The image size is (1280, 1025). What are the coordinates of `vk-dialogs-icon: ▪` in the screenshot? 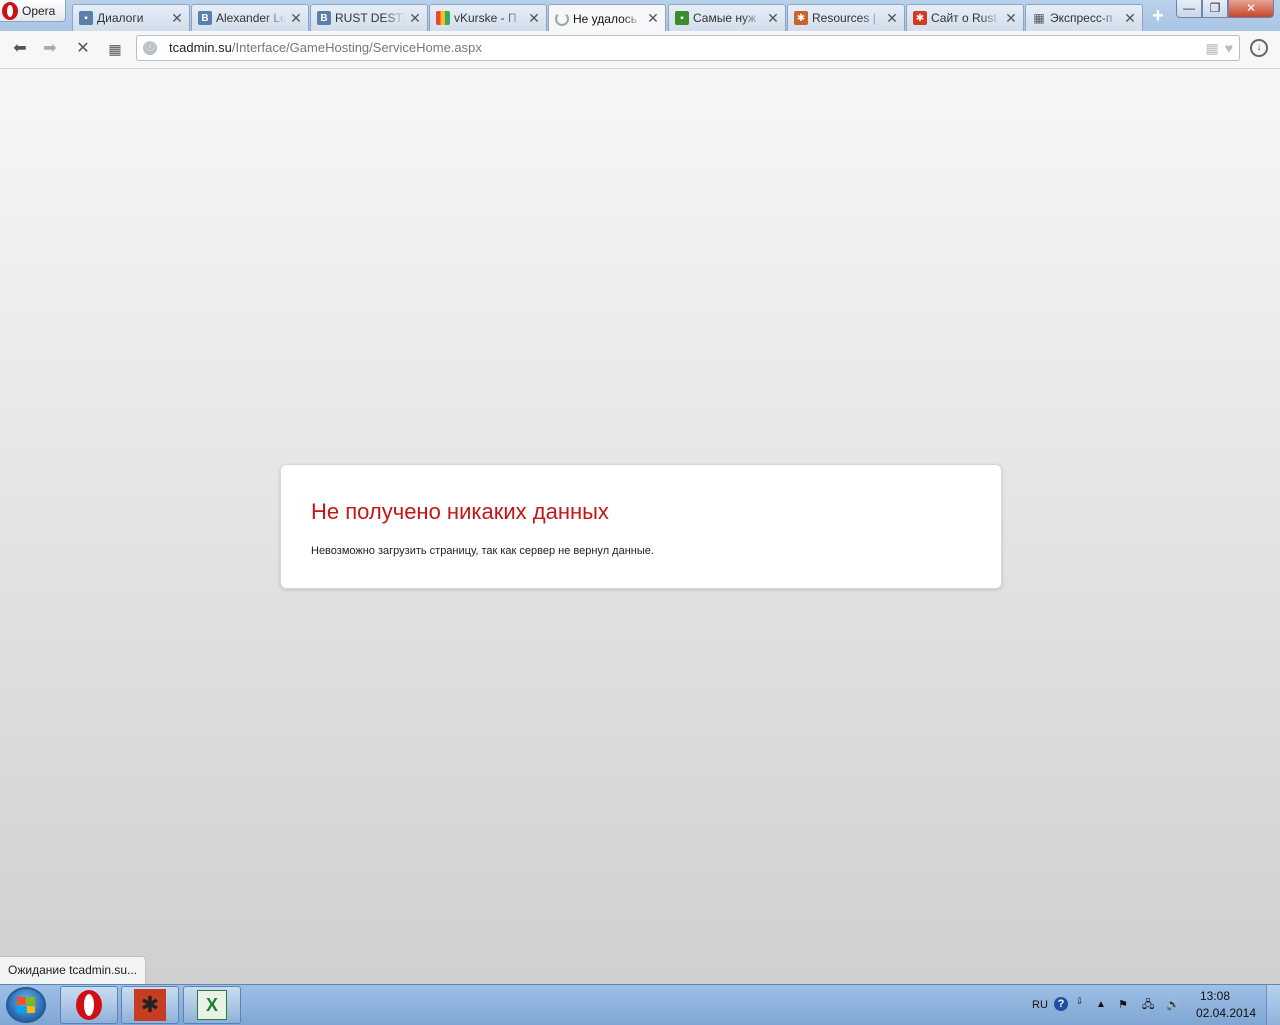 It's located at (86, 18).